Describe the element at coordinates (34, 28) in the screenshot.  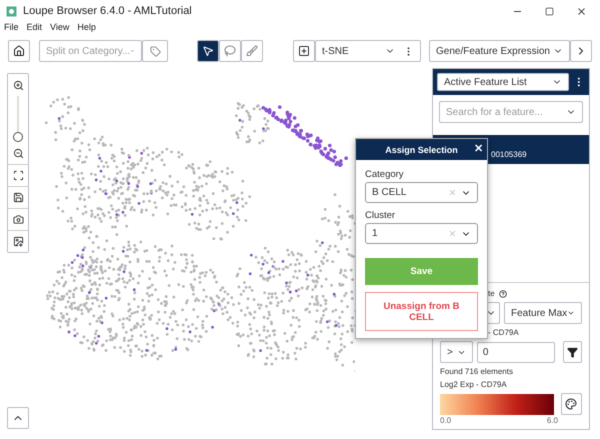
I see `menu-item: Edit` at that location.